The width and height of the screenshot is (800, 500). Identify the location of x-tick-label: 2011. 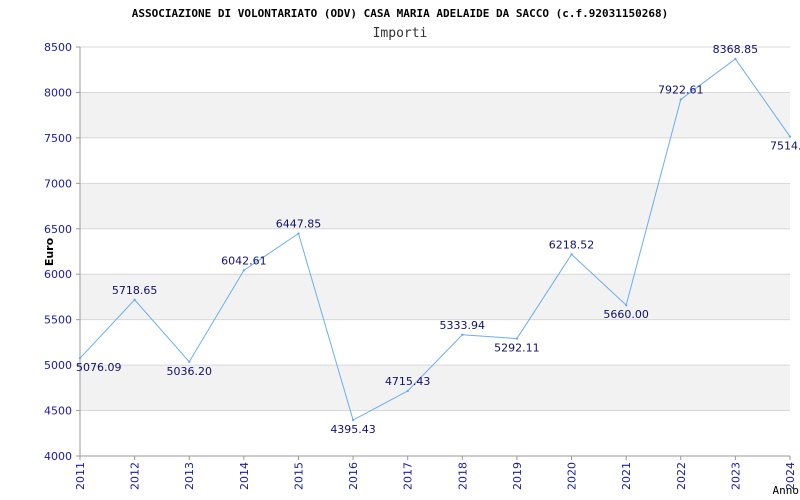
(80, 476).